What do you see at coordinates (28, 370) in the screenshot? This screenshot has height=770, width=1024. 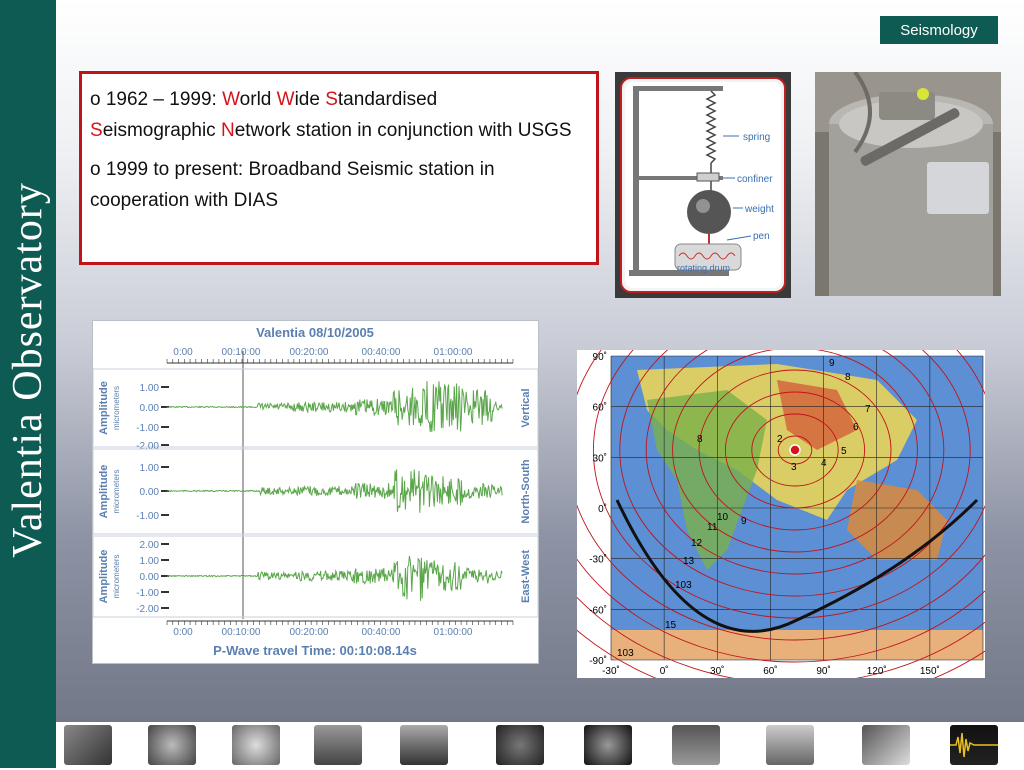 I see `sidebar-title: Valentia Observatory` at bounding box center [28, 370].